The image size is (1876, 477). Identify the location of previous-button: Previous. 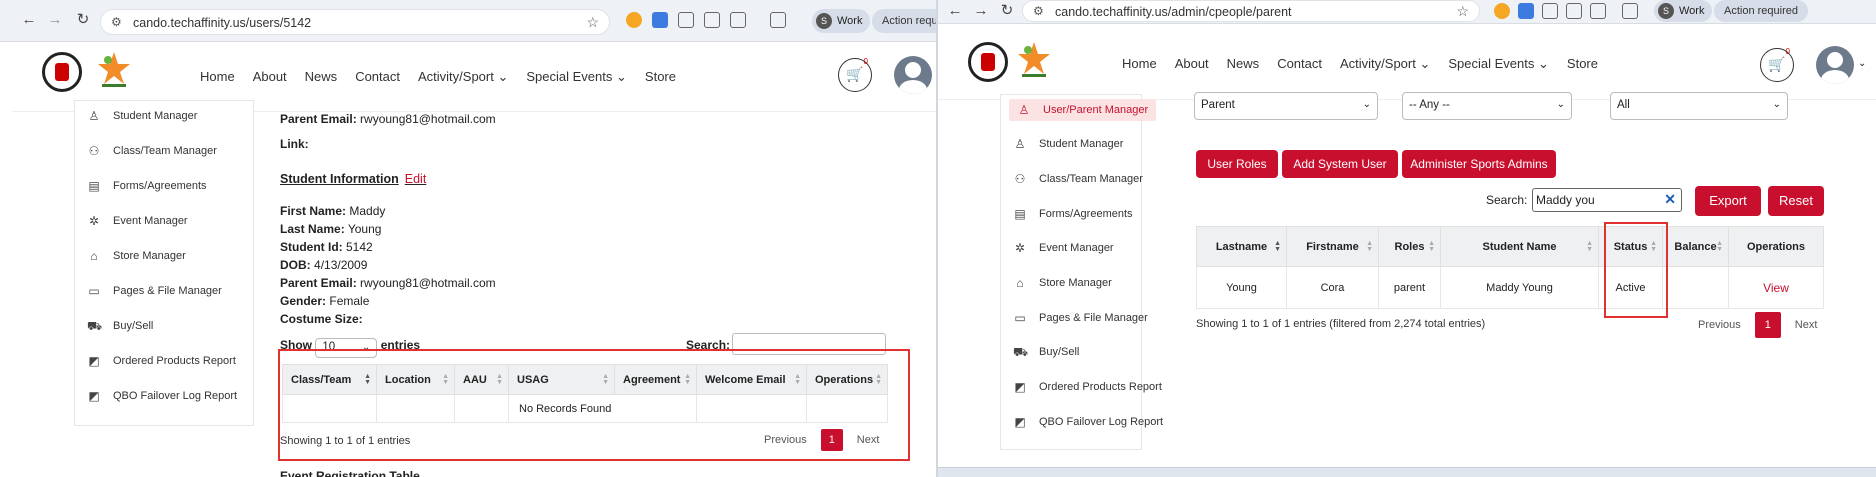
(1719, 325).